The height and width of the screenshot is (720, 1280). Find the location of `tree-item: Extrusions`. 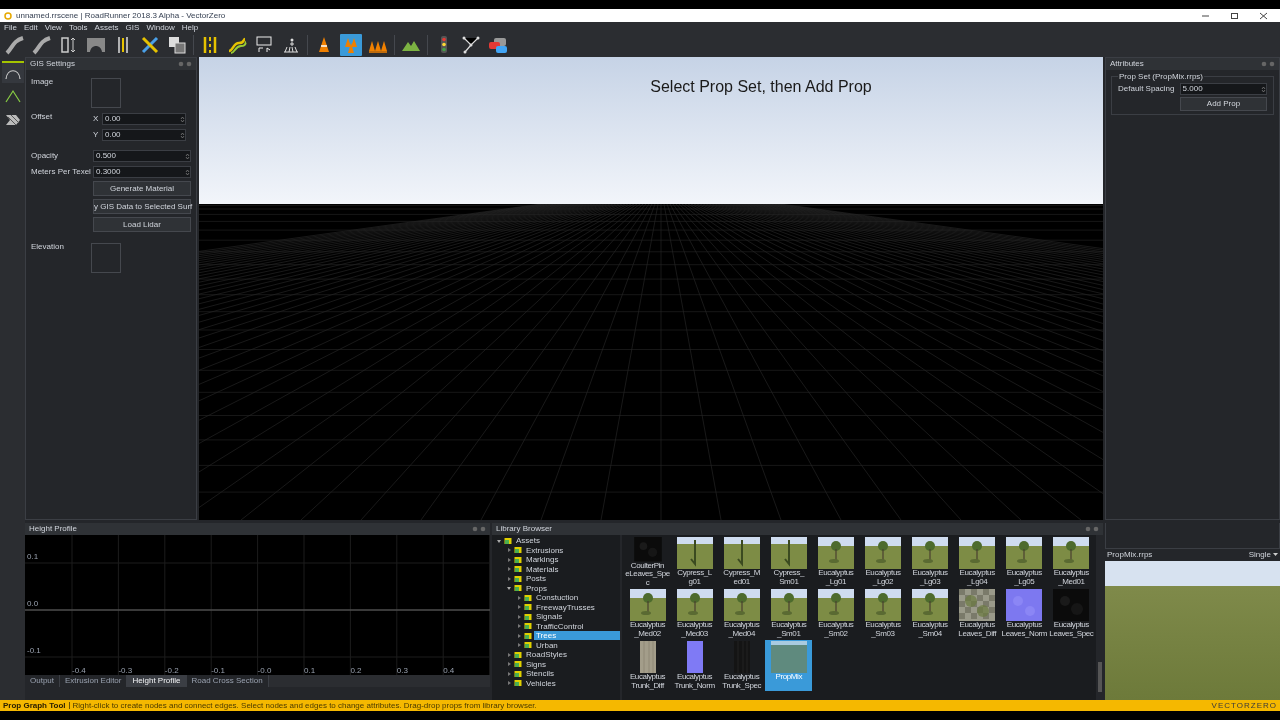

tree-item: Extrusions is located at coordinates (572, 550).